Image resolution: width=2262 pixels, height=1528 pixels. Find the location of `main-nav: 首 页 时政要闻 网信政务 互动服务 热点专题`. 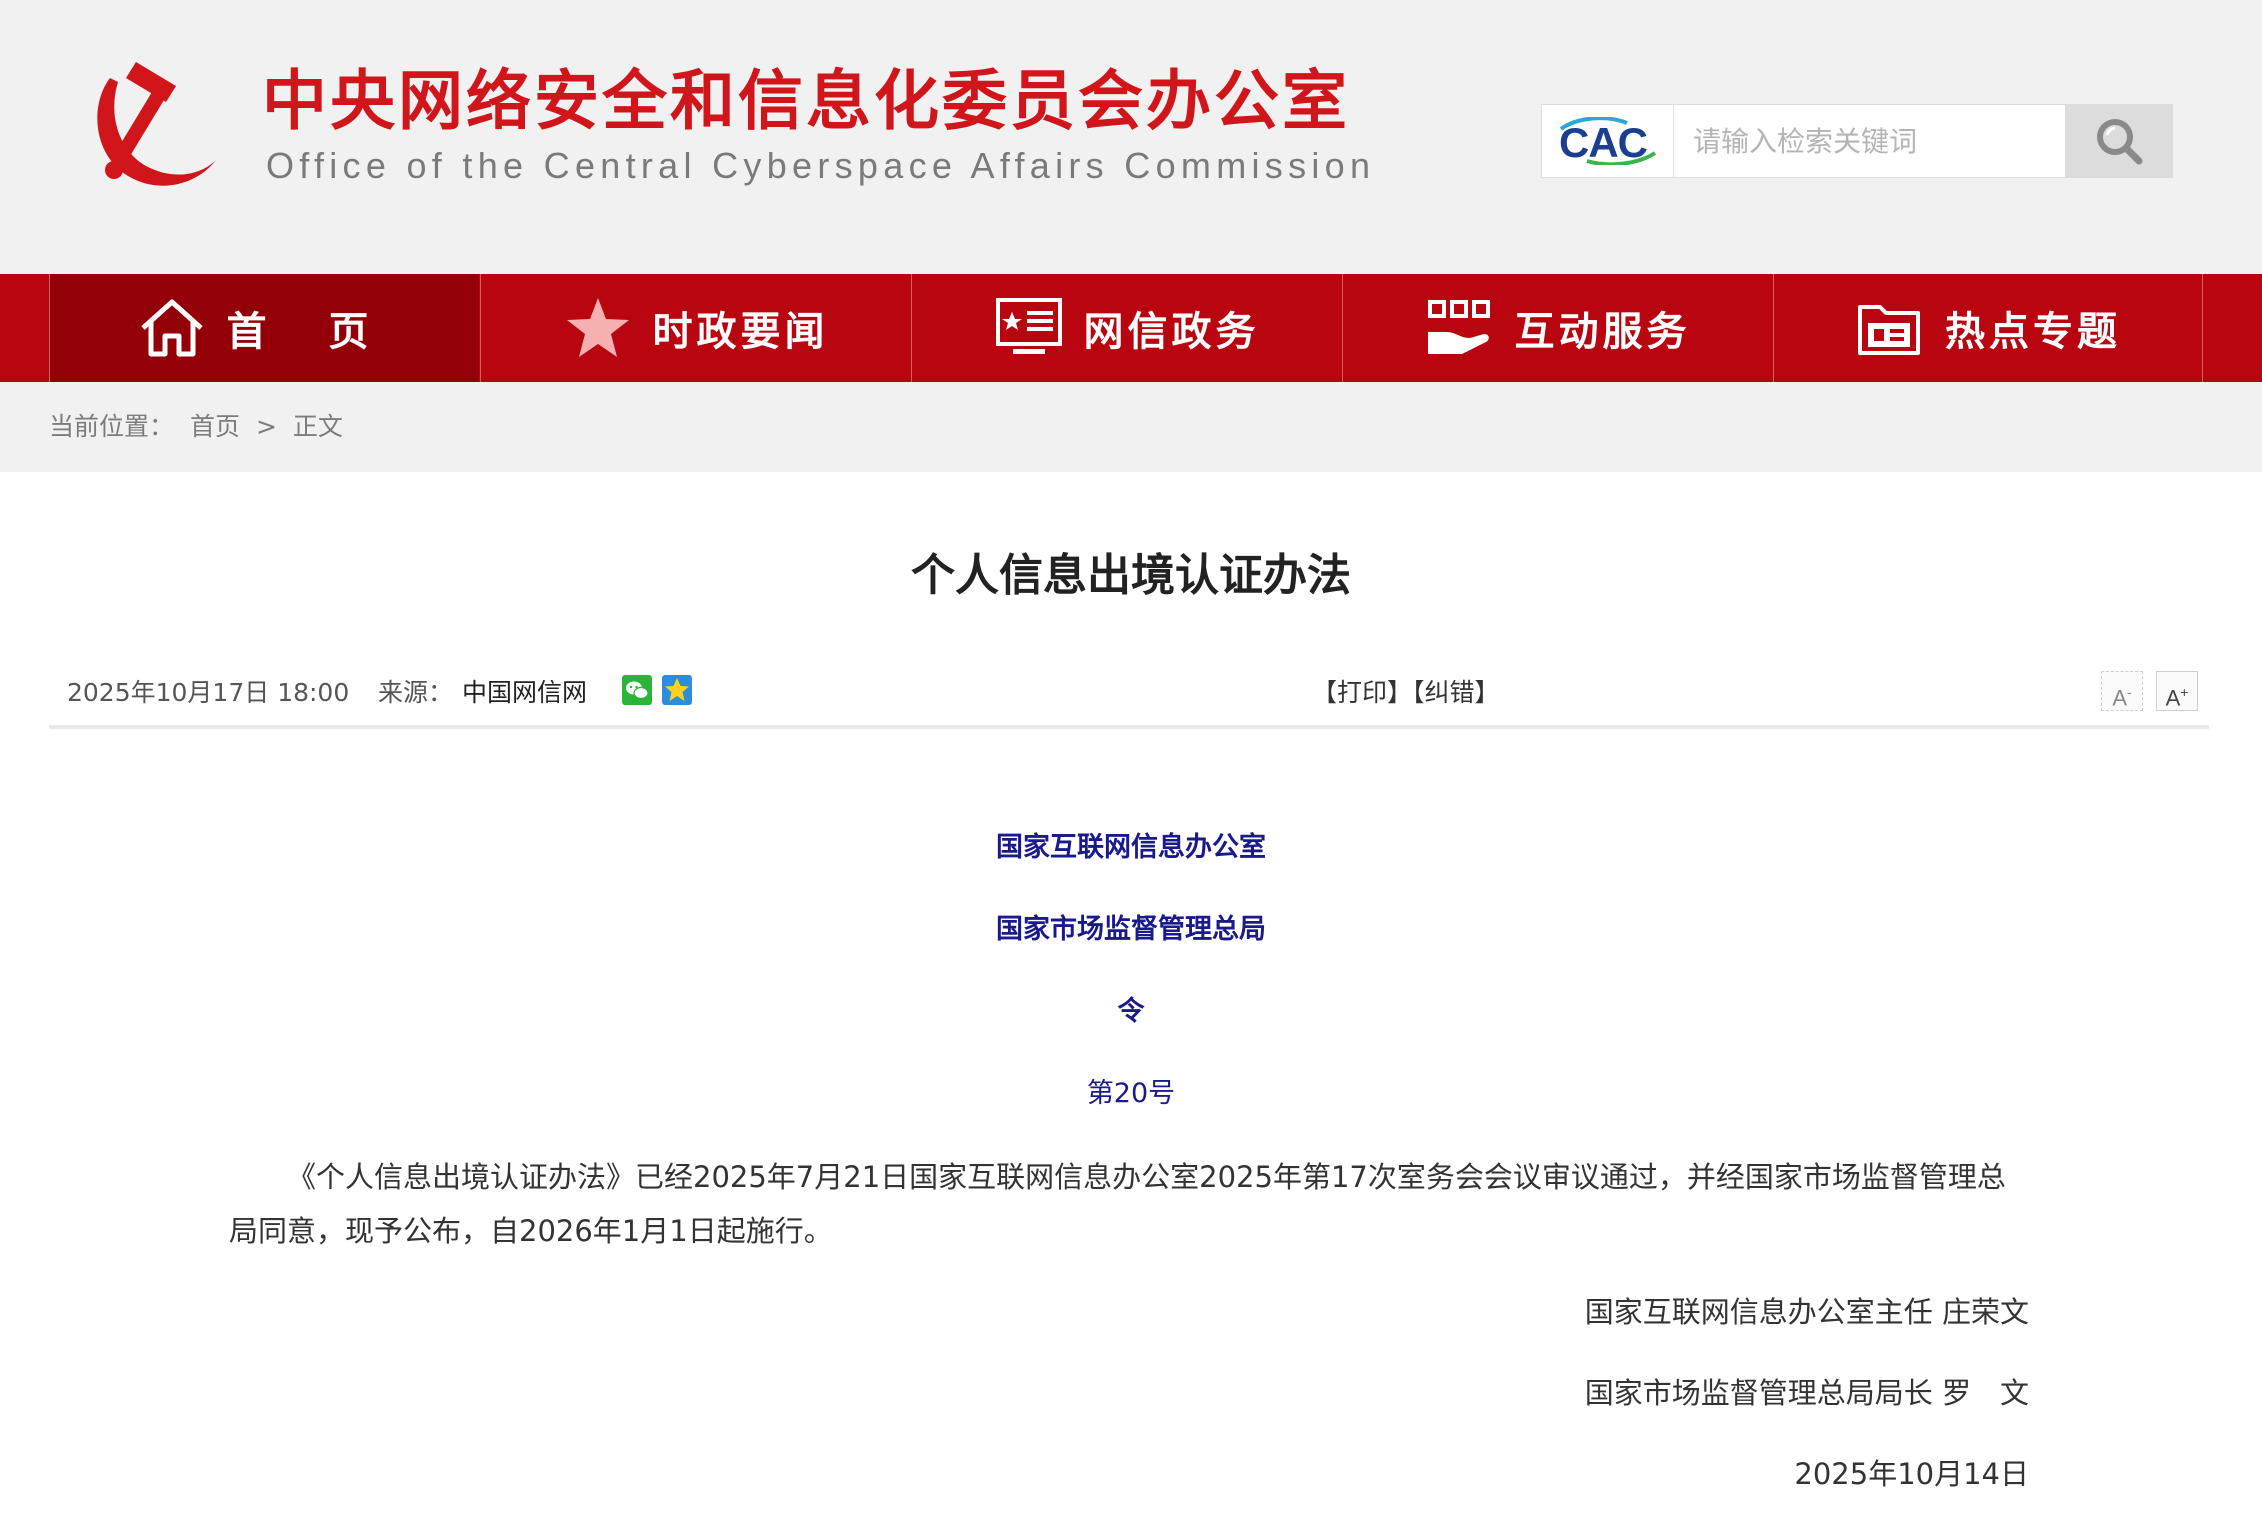

main-nav: 首 页 时政要闻 网信政务 互动服务 热点专题 is located at coordinates (1131, 328).